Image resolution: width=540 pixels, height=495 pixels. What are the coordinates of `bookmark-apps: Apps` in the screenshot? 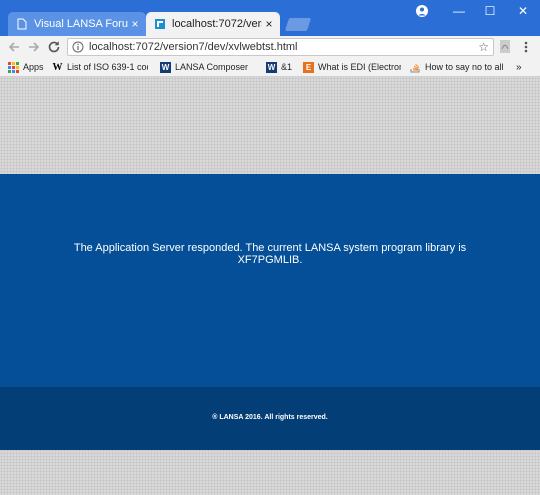 It's located at (26, 67).